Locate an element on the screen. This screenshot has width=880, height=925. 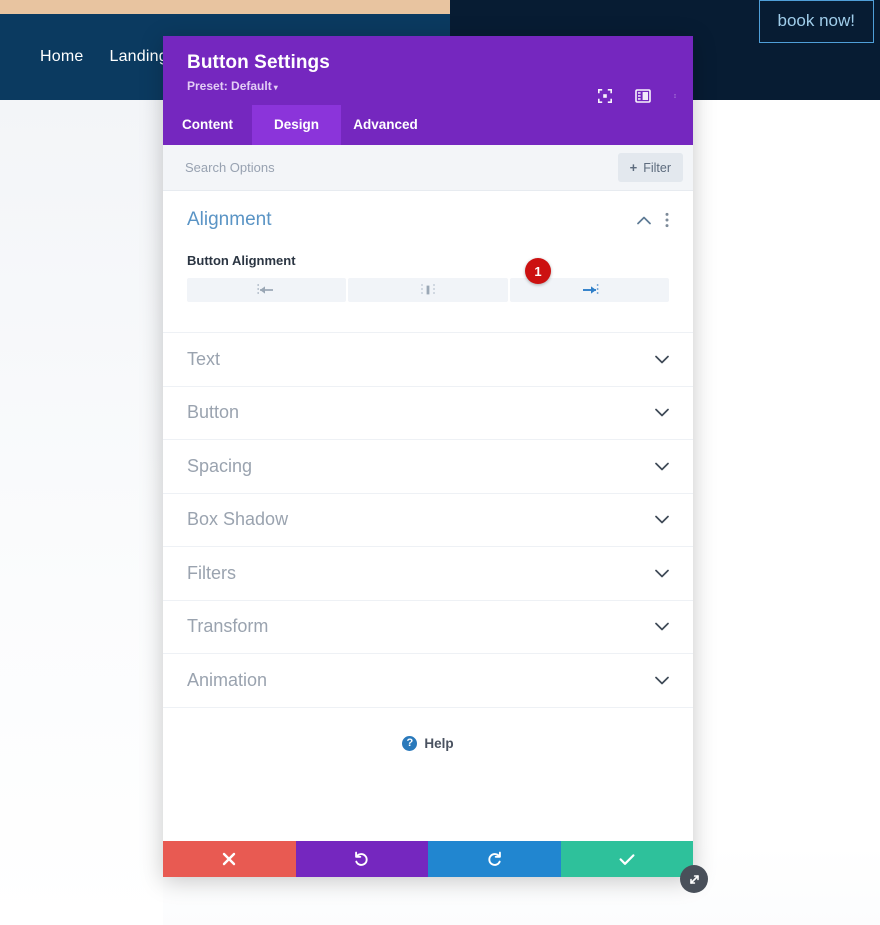
save-button is located at coordinates (626, 859).